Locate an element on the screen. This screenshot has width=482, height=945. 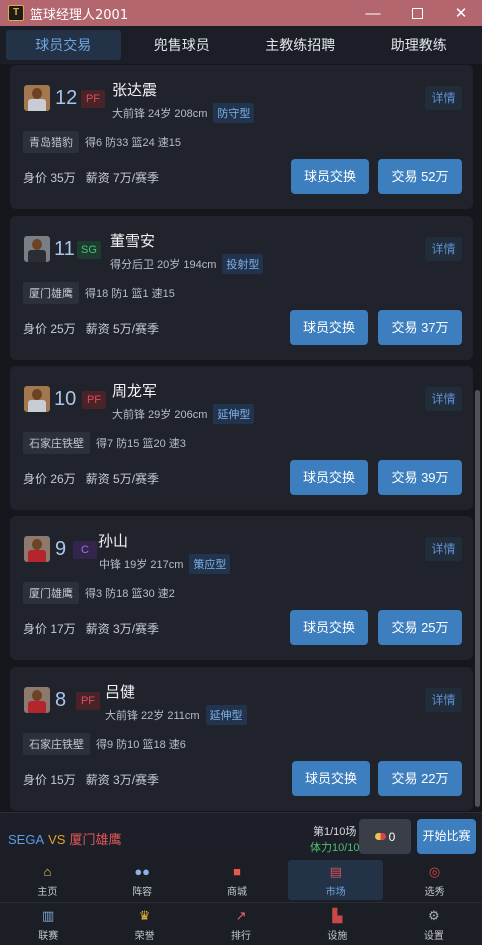
price-row: 身价 25万 薪资 5万/赛季 is located at coordinates (91, 328).